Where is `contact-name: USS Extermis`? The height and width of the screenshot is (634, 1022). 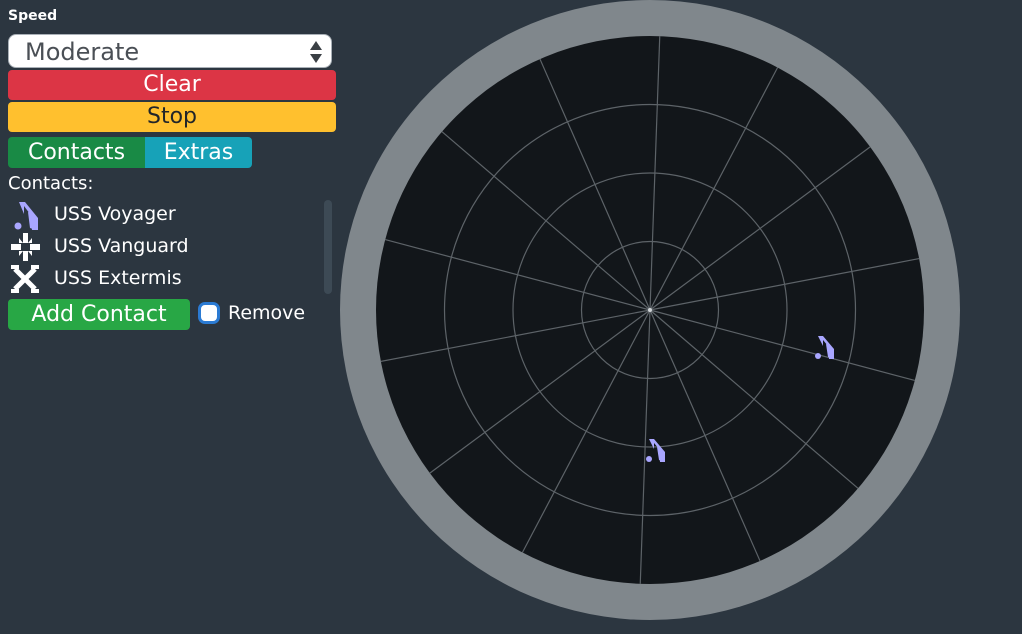
contact-name: USS Extermis is located at coordinates (118, 278).